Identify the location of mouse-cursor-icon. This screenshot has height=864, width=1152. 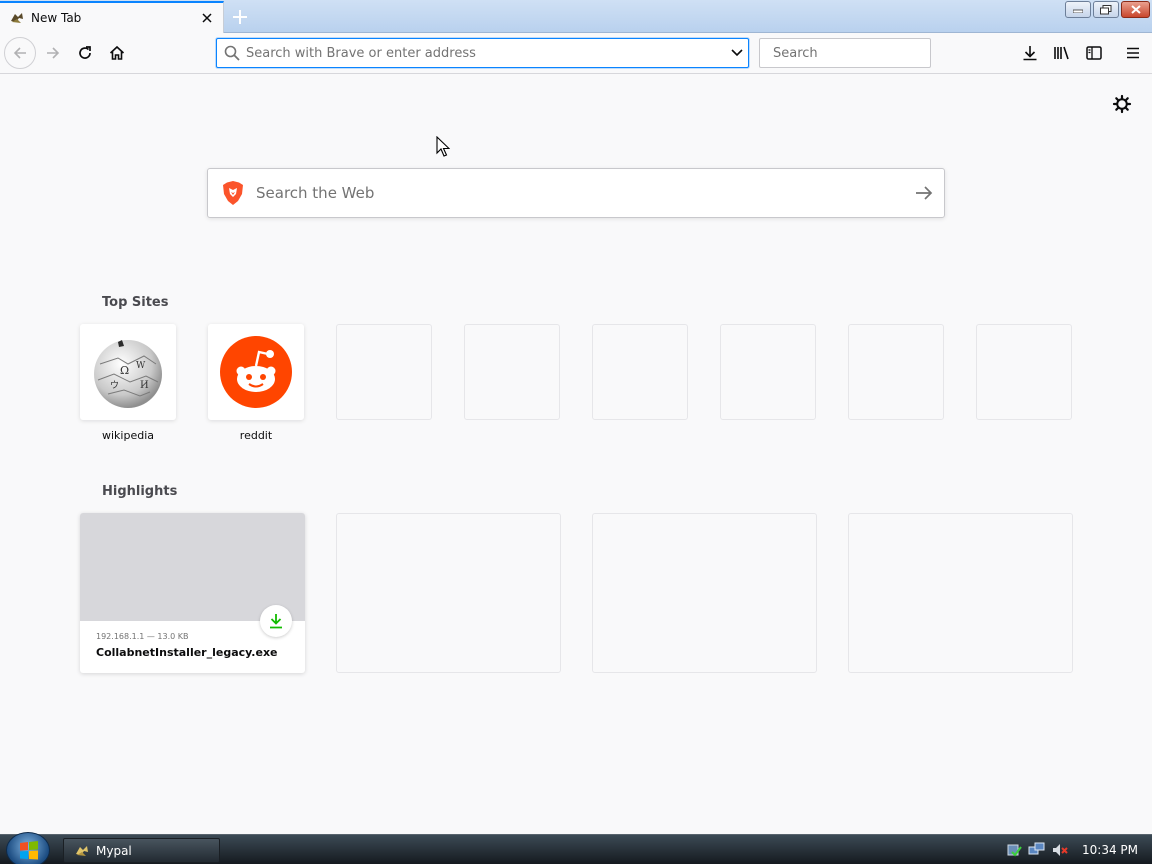
(443, 146).